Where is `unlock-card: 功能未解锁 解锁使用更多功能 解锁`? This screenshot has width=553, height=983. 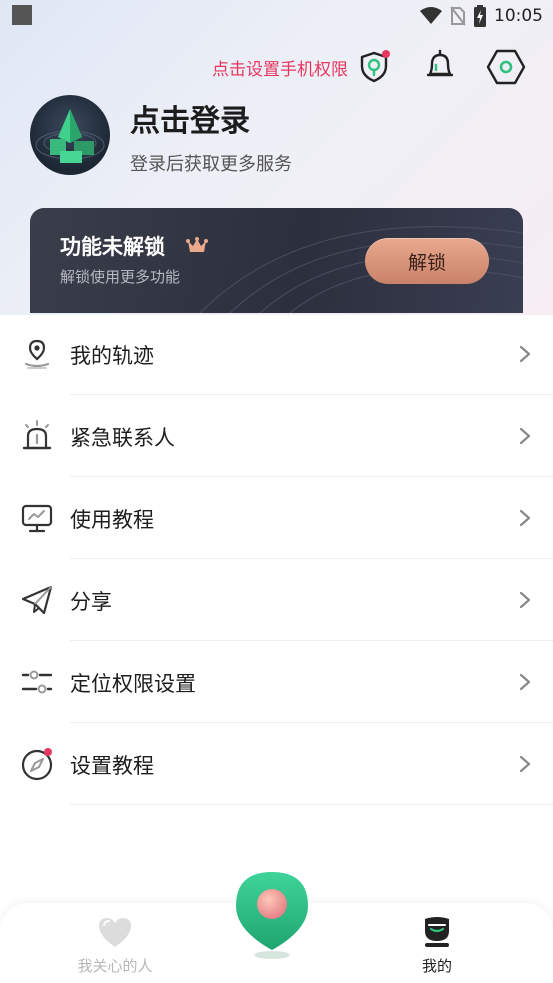
unlock-card: 功能未解锁 解锁使用更多功能 解锁 is located at coordinates (276, 260).